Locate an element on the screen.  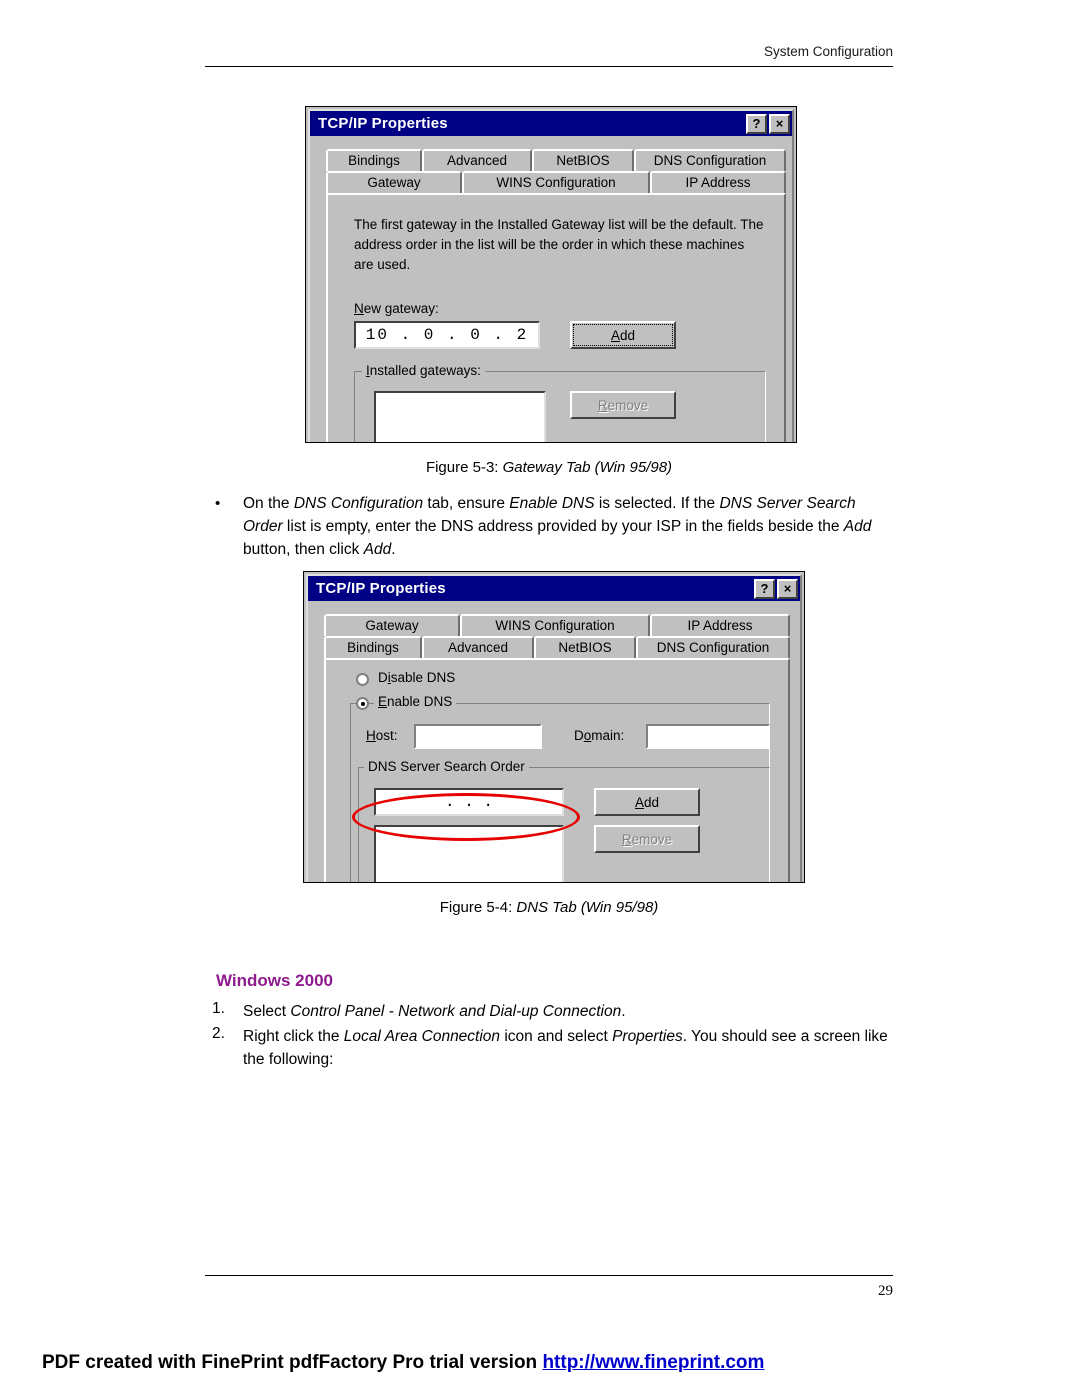
footer-divider is located at coordinates (549, 1275).